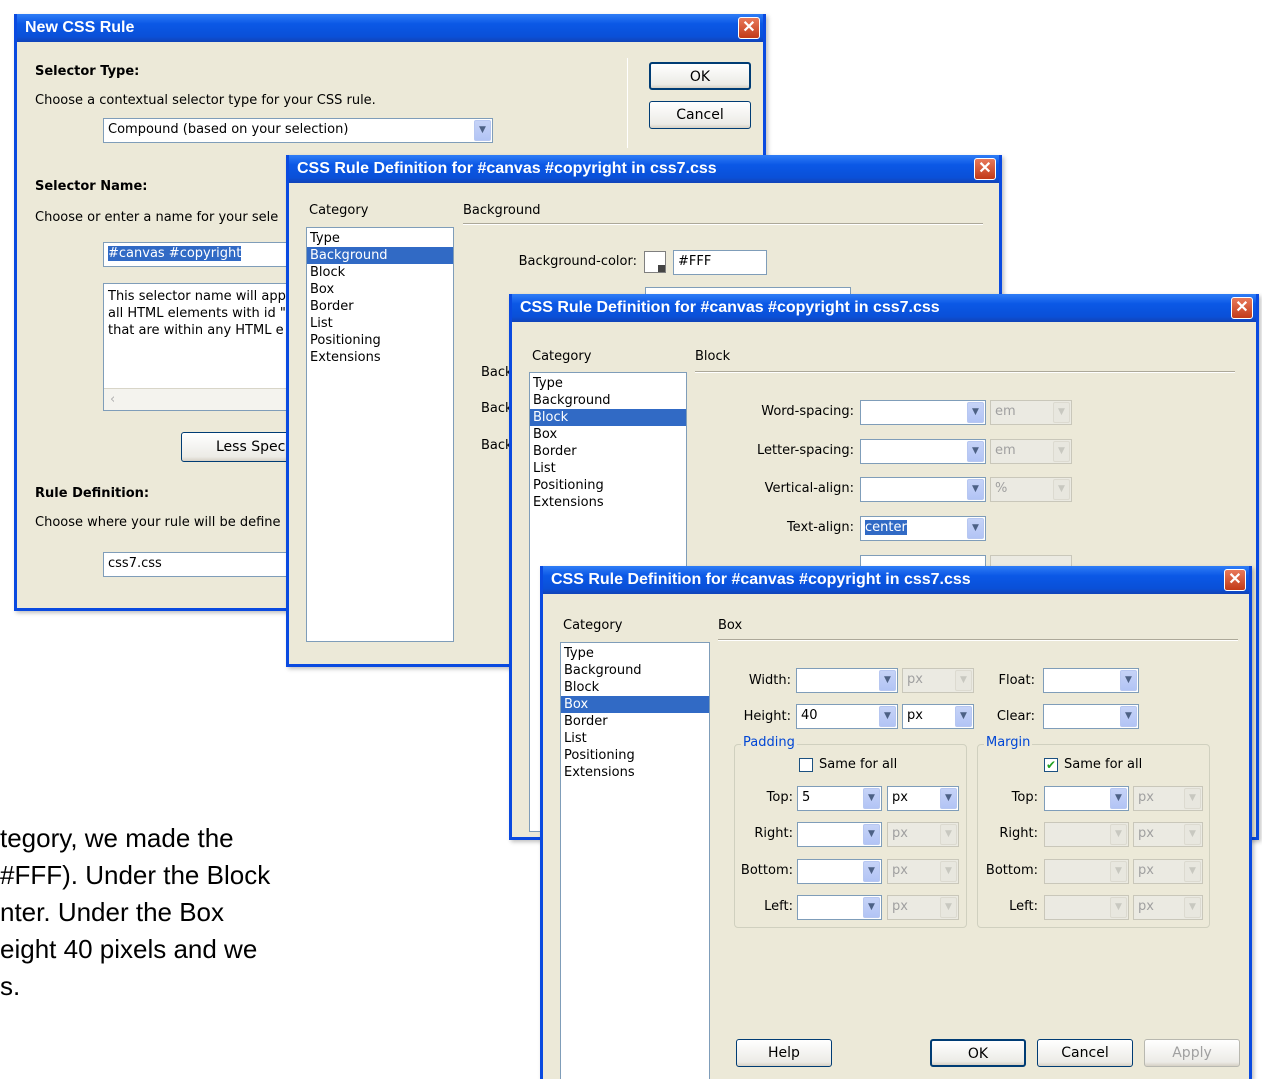  Describe the element at coordinates (779, 797) in the screenshot. I see `padding-top-label: Top:` at that location.